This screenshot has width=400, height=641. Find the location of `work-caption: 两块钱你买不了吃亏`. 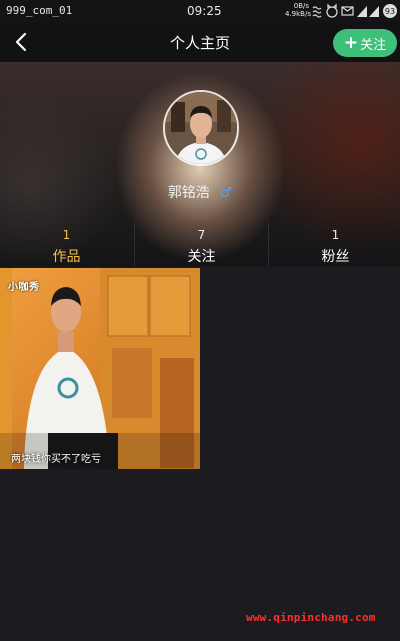

work-caption: 两块钱你买不了吃亏 is located at coordinates (56, 459).